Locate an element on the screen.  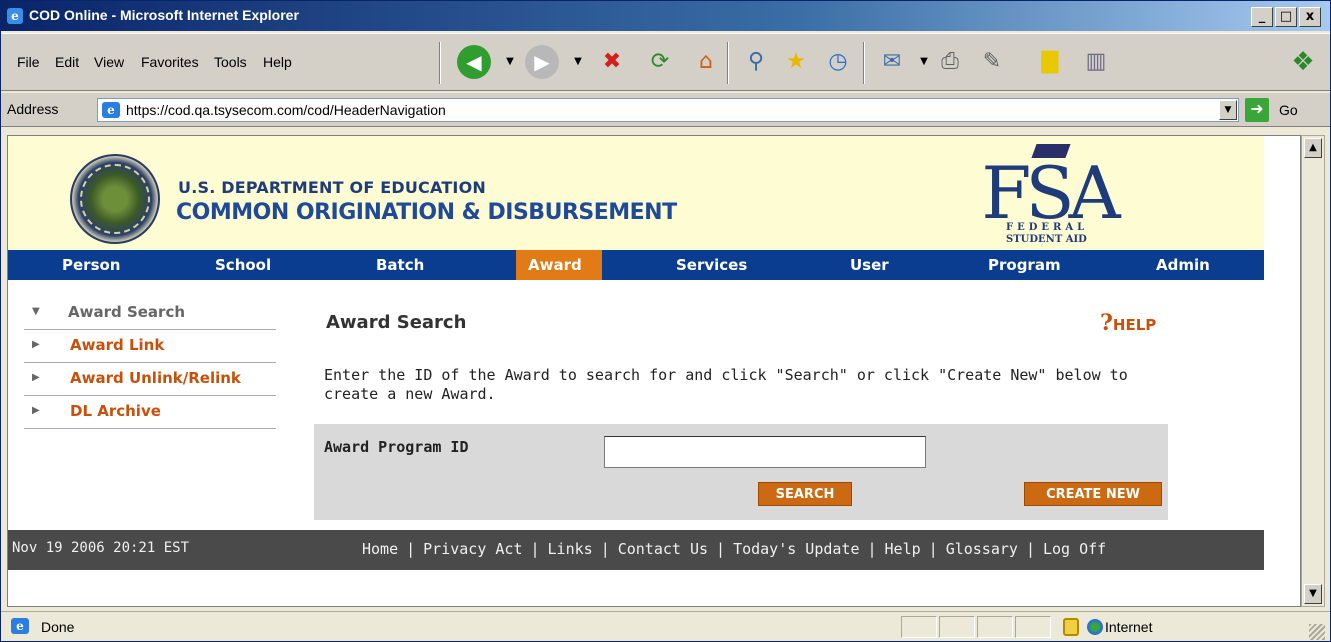
nav-school: School is located at coordinates (243, 265).